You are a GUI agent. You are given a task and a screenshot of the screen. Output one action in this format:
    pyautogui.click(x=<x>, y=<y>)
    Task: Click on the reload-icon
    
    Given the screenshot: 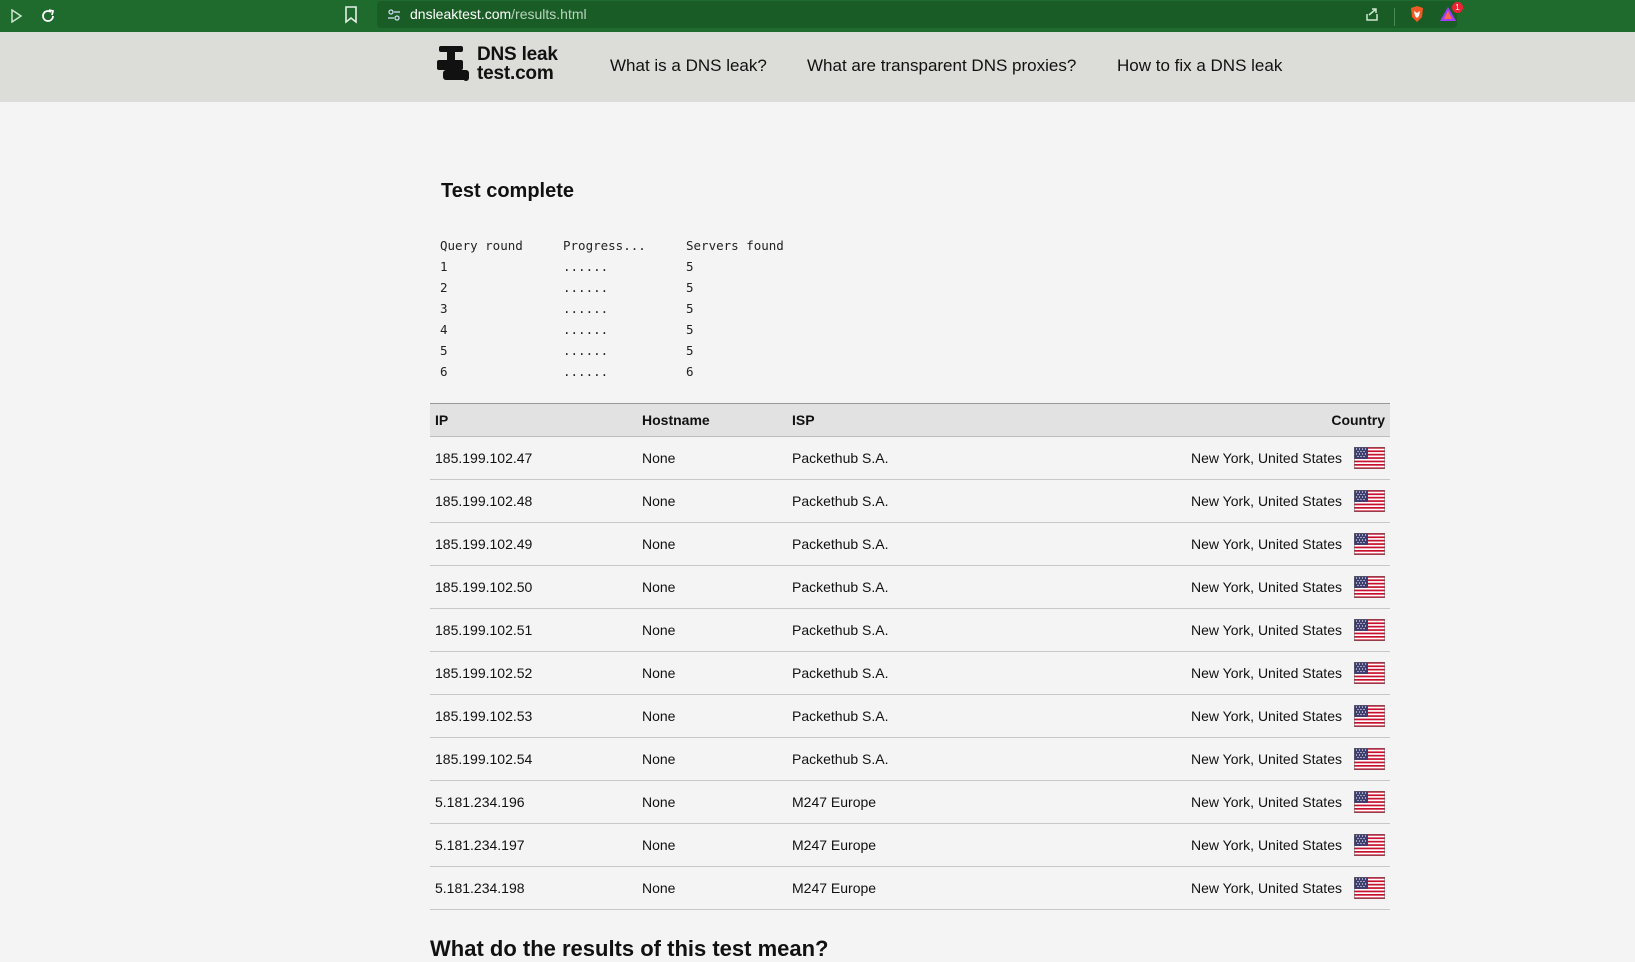 What is the action you would take?
    pyautogui.click(x=48, y=16)
    